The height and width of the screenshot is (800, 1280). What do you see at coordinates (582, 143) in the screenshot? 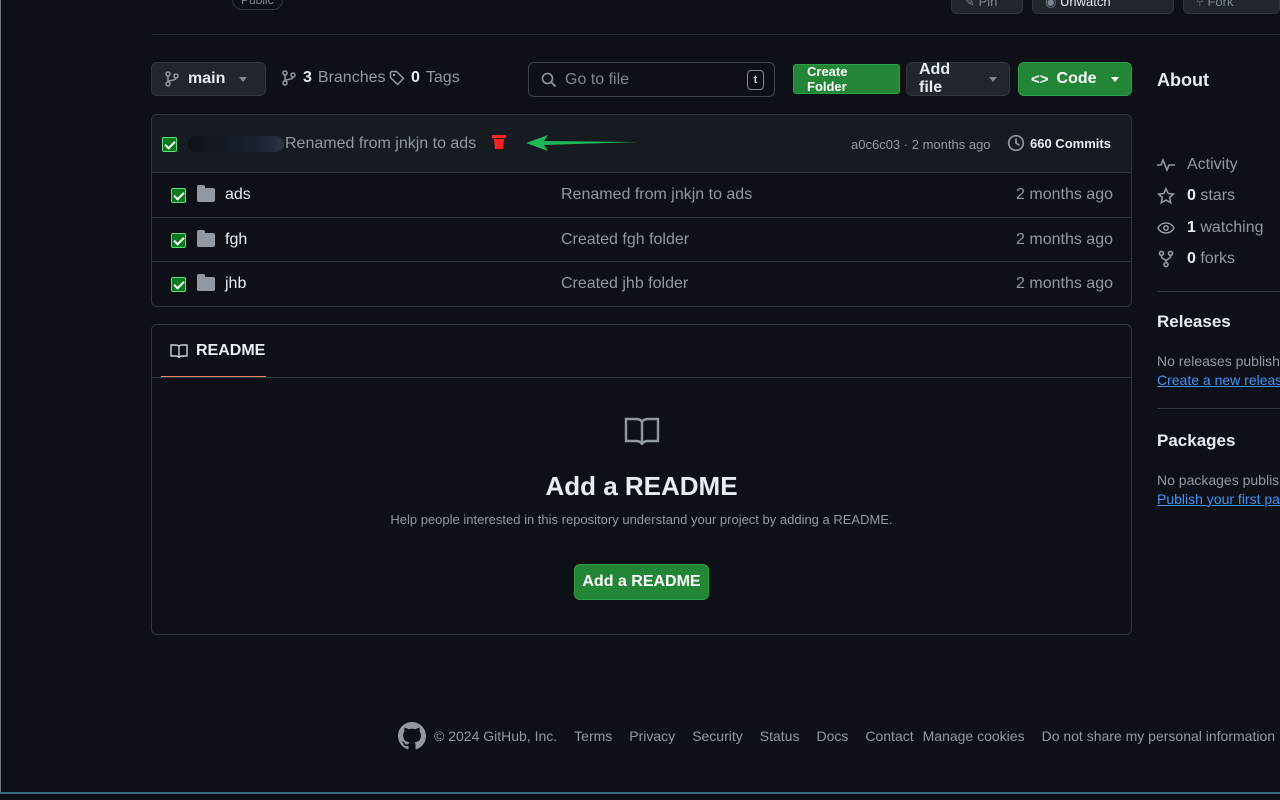
I see `arrow-left-icon` at bounding box center [582, 143].